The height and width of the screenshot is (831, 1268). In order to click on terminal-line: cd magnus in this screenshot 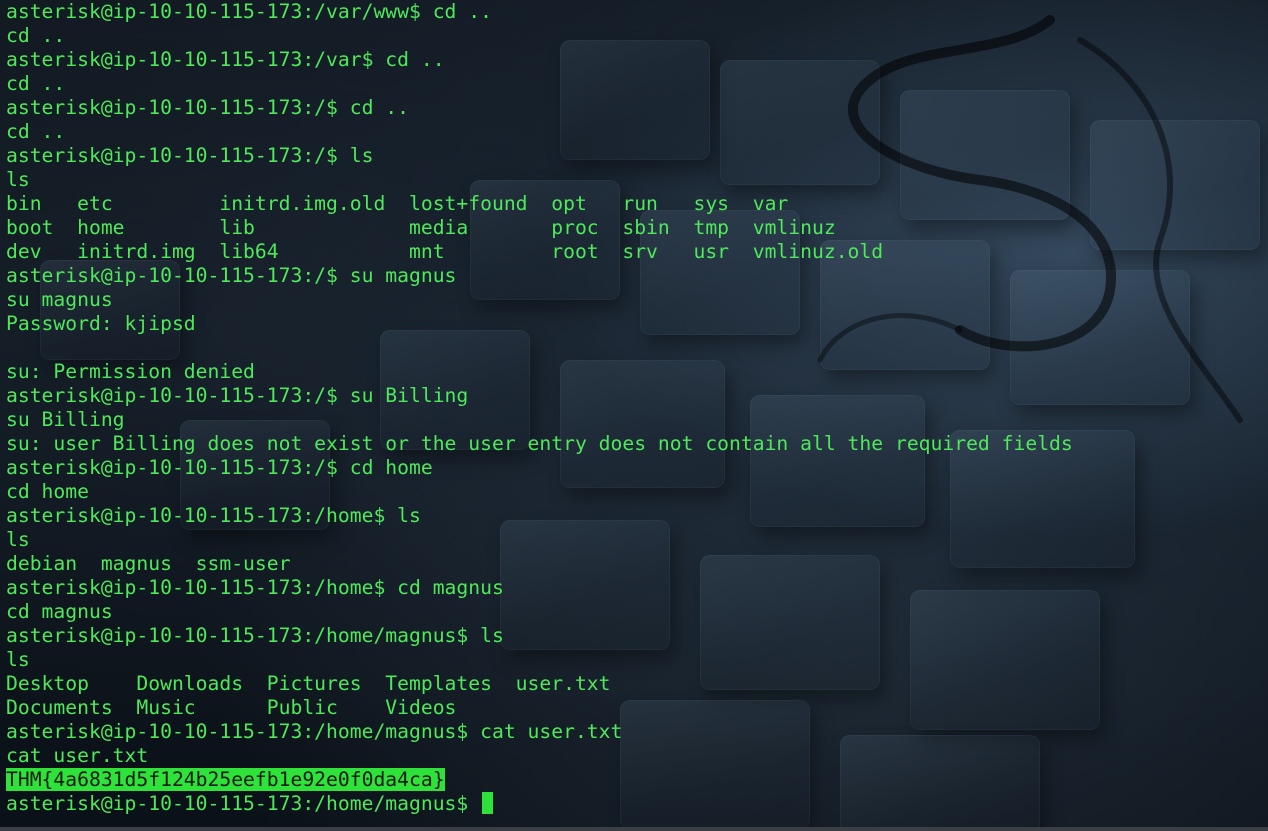, I will do `click(59, 611)`.